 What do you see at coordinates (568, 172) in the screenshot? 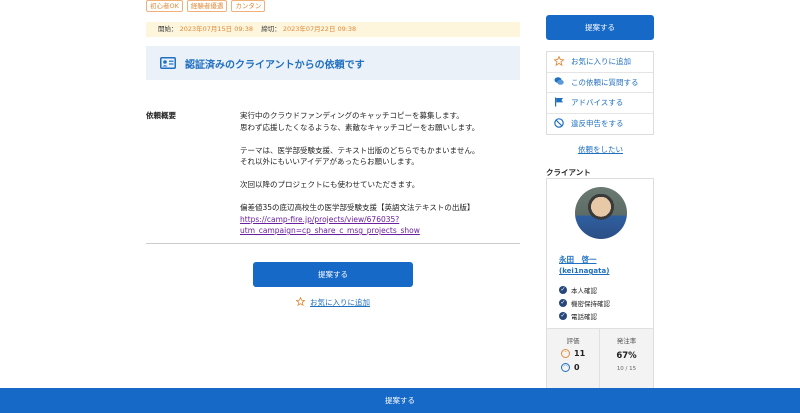
I see `client-heading: クライアント` at bounding box center [568, 172].